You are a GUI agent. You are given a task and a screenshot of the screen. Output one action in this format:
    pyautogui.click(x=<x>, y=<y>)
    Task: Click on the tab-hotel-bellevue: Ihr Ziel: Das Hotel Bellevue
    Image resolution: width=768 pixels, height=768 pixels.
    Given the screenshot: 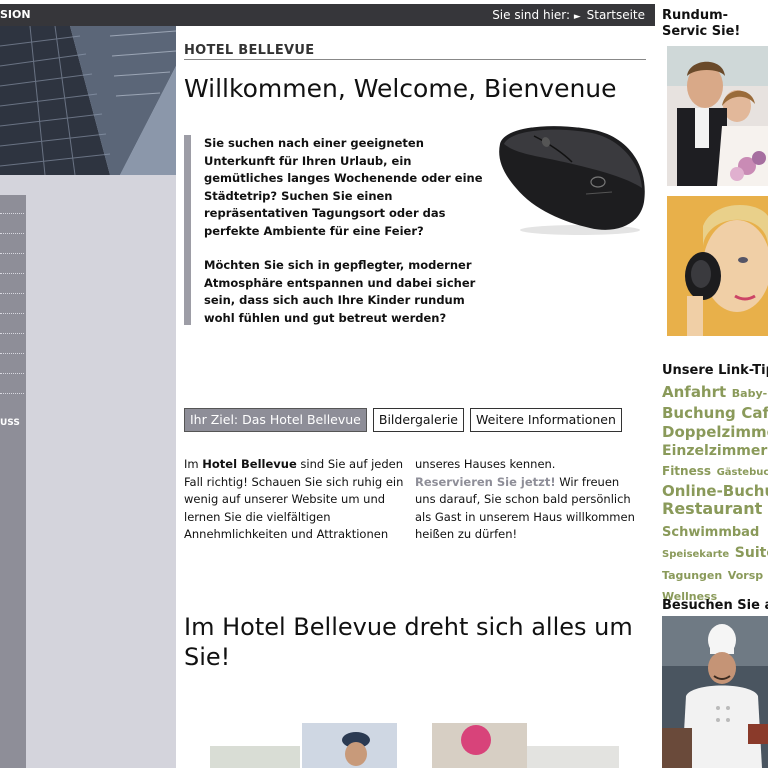 What is the action you would take?
    pyautogui.click(x=275, y=420)
    